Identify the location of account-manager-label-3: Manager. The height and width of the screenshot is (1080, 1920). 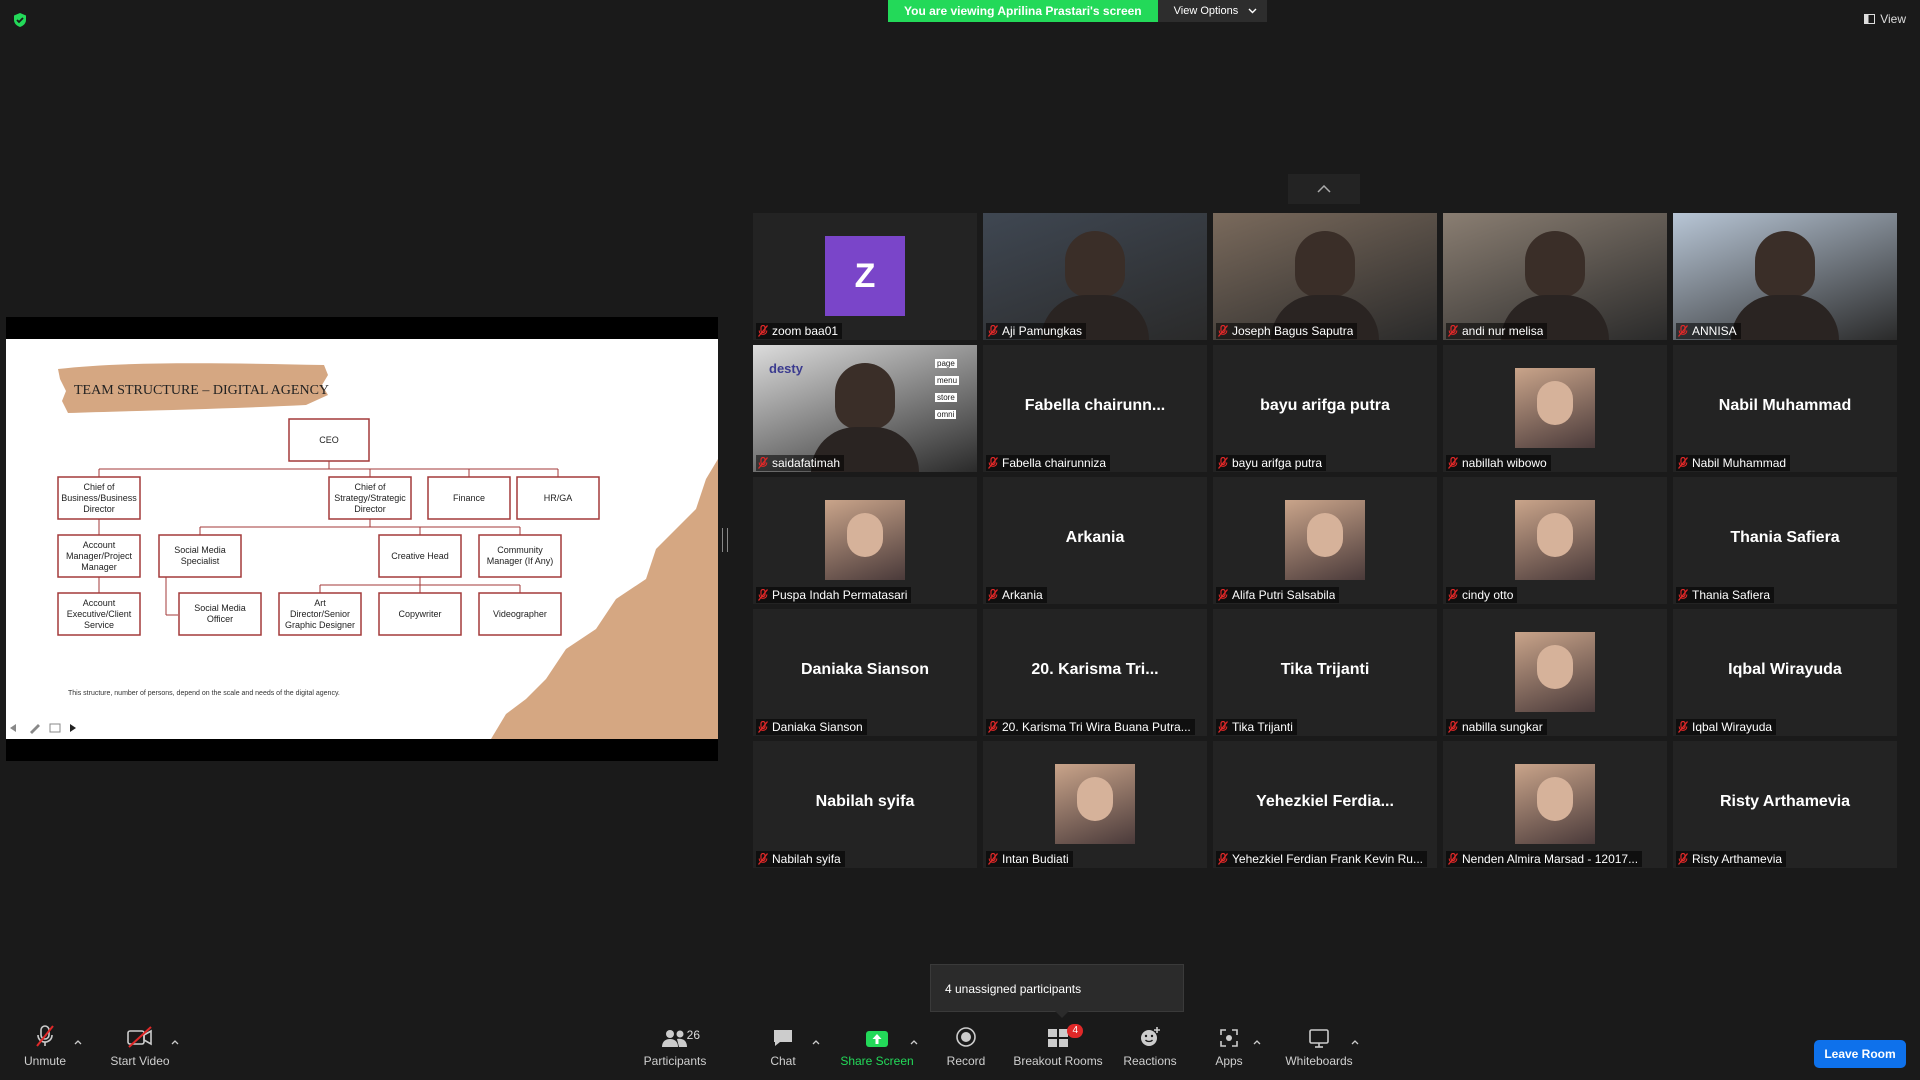
(99, 567).